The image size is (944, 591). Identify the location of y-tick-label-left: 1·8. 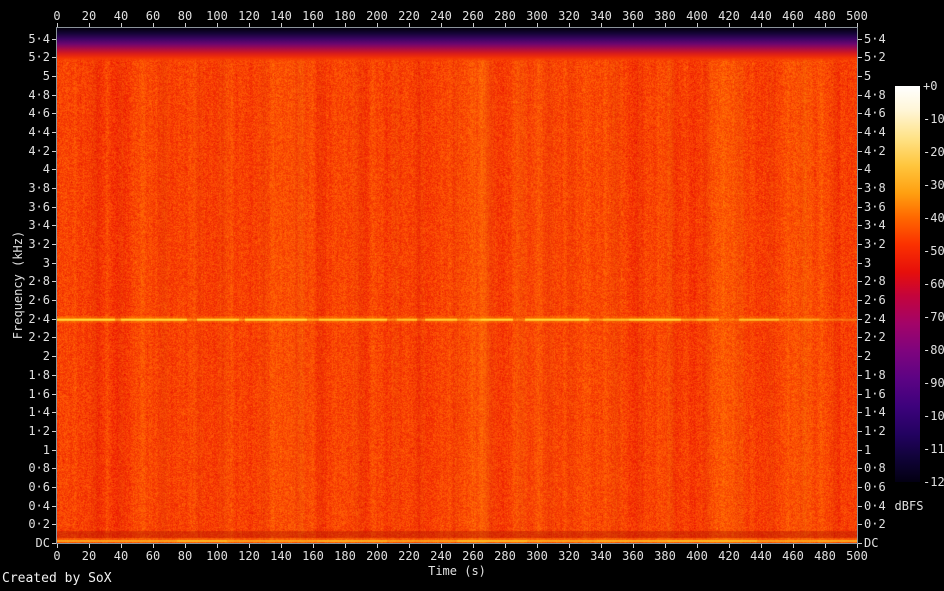
(39, 375).